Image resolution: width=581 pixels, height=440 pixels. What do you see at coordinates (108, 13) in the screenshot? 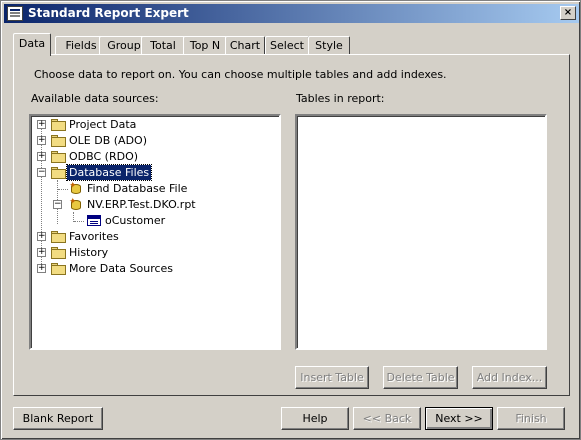
I see `window-title: Standard Report Expert` at bounding box center [108, 13].